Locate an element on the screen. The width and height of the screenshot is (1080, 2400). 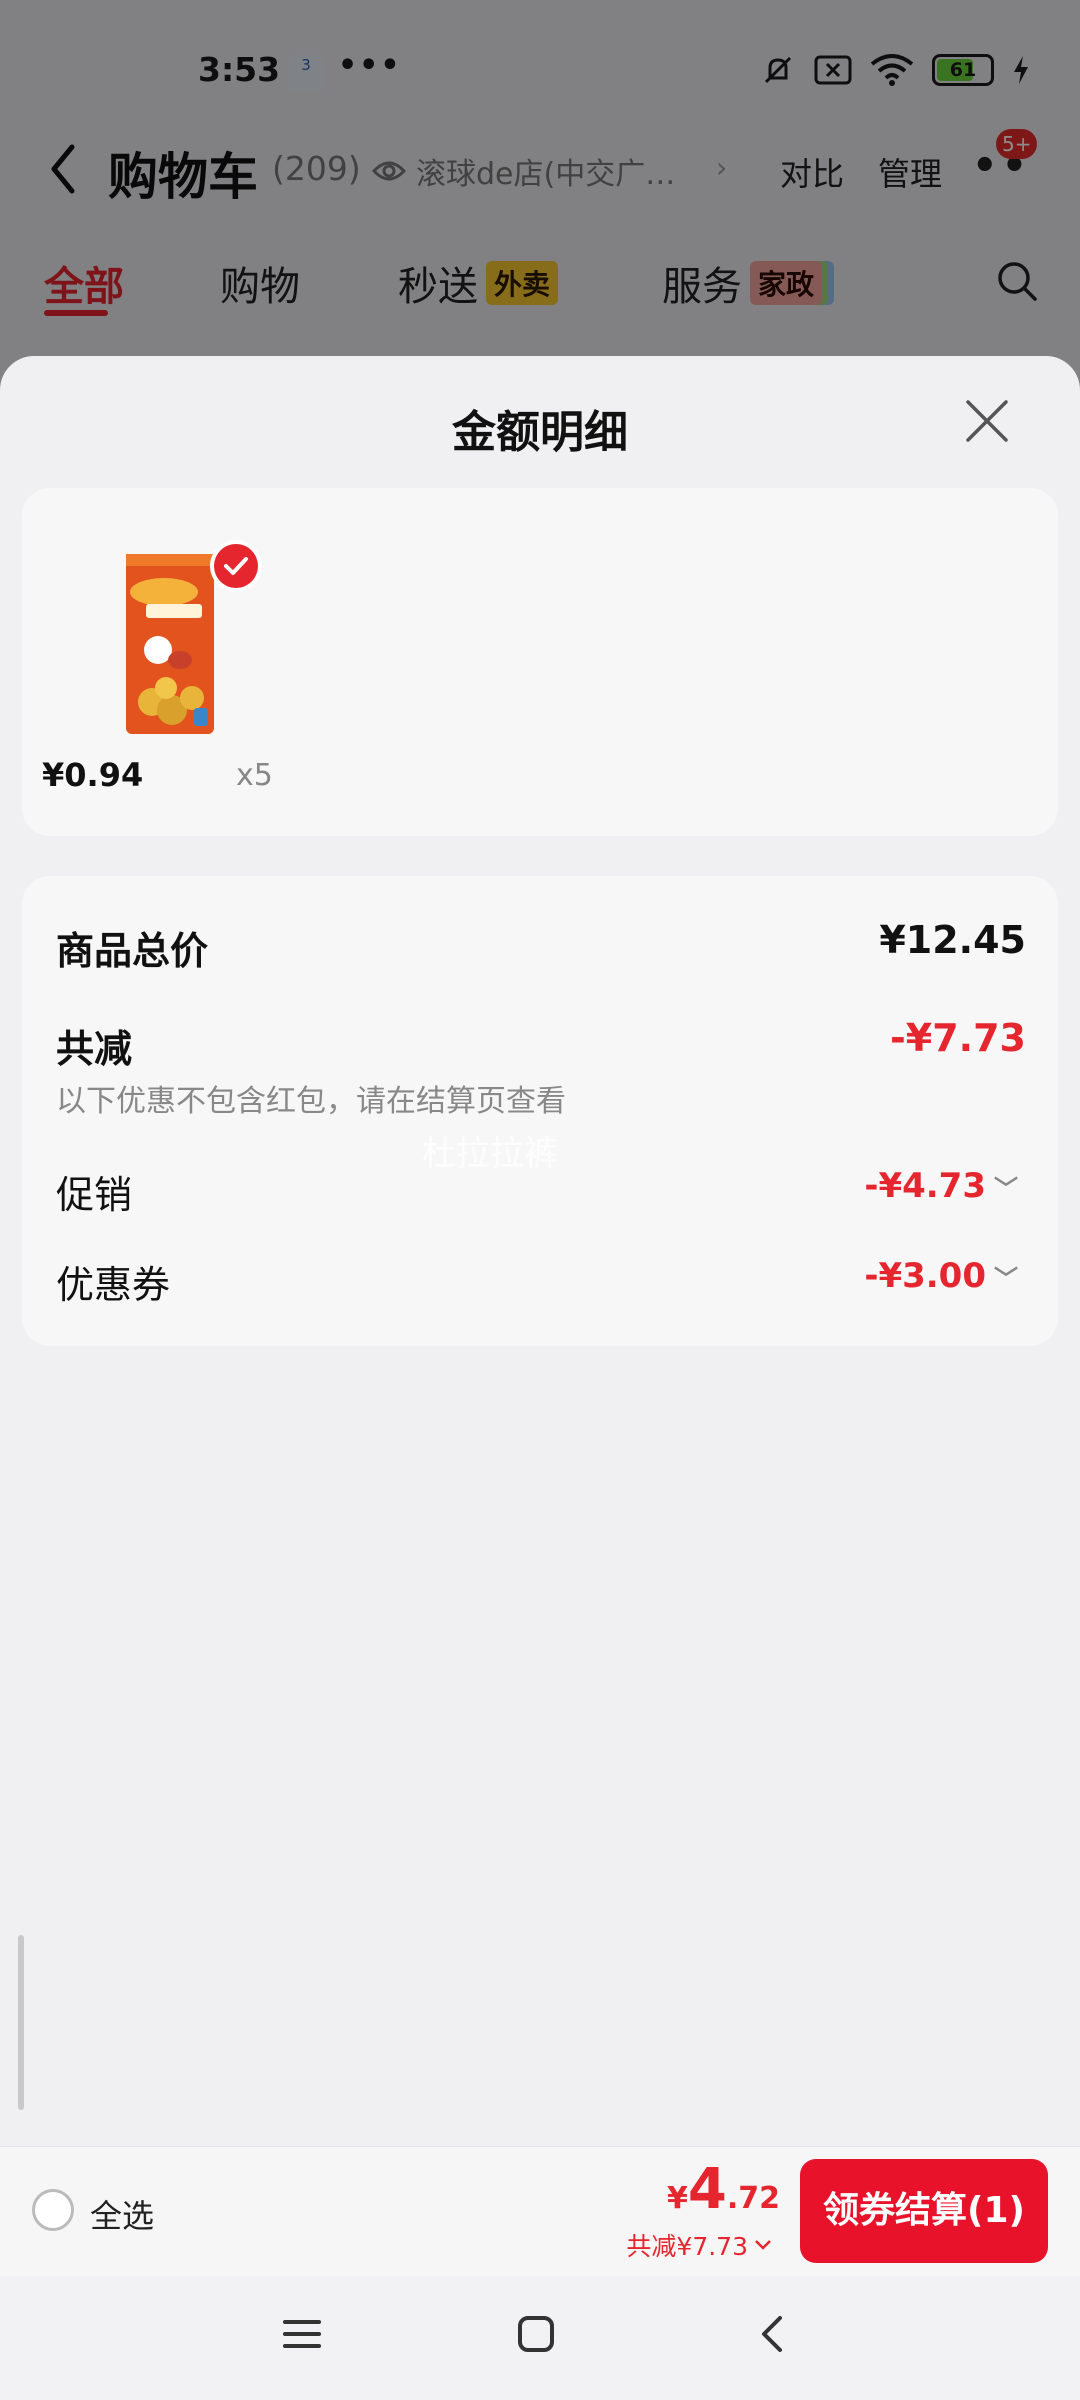
total-decimal: .72 is located at coordinates (753, 2198).